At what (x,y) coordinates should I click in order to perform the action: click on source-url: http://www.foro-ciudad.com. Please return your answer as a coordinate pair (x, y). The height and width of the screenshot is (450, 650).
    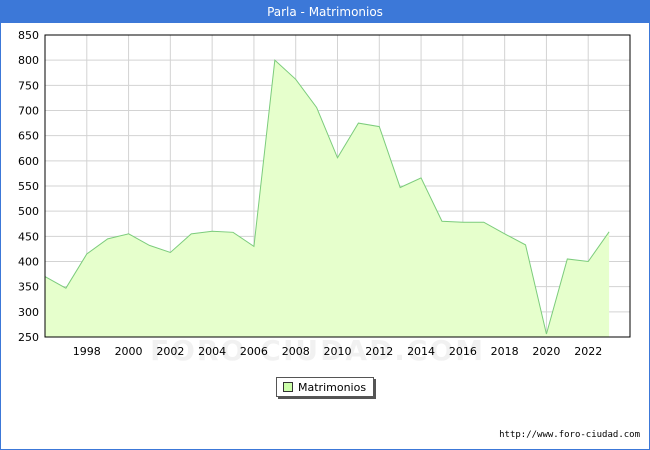
    Looking at the image, I should click on (569, 435).